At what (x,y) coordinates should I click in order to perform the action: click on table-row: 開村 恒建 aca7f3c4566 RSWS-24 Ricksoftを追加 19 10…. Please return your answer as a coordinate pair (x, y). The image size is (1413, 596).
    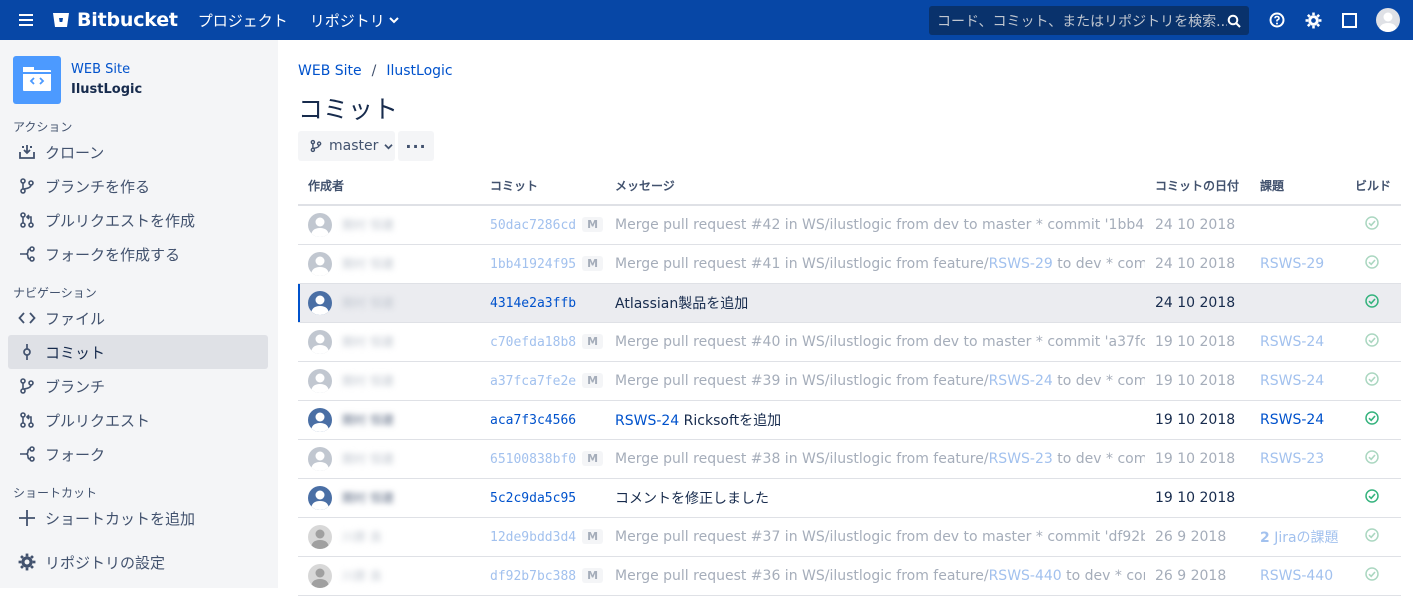
    Looking at the image, I should click on (849, 420).